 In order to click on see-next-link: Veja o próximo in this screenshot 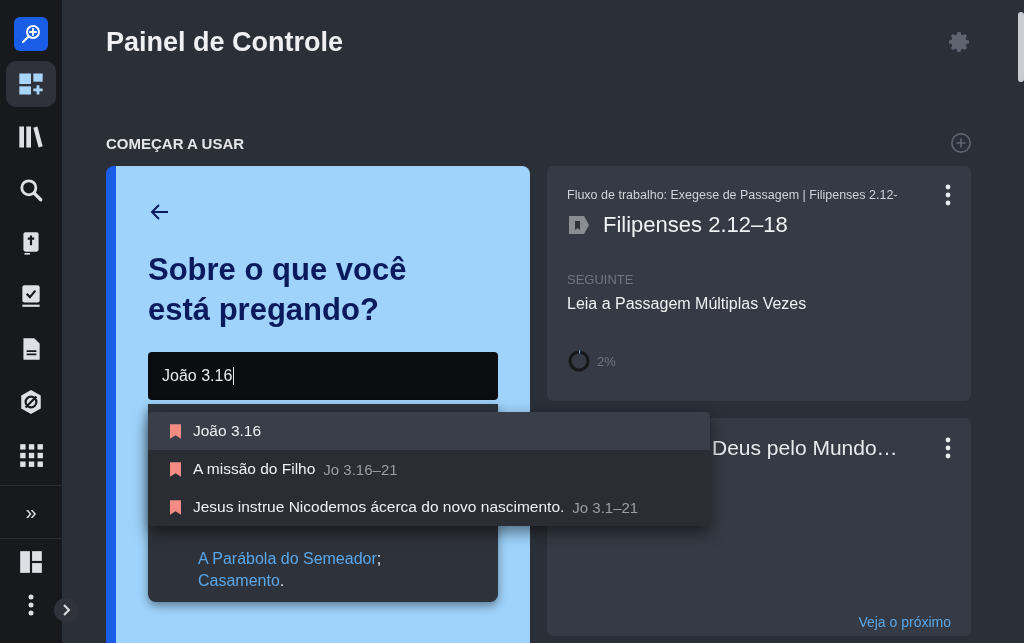, I will do `click(904, 622)`.